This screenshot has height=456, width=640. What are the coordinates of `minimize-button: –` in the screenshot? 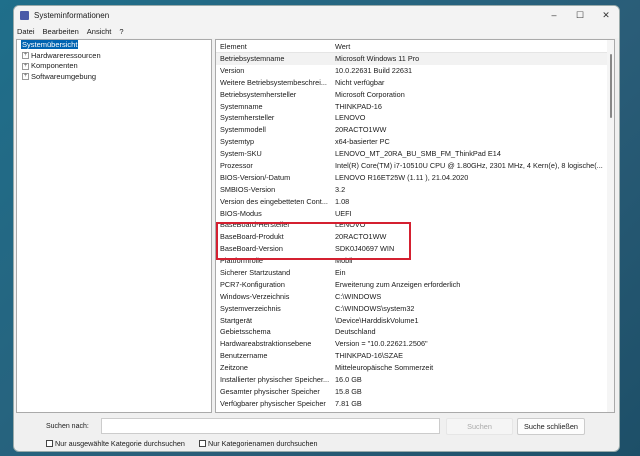 It's located at (554, 15).